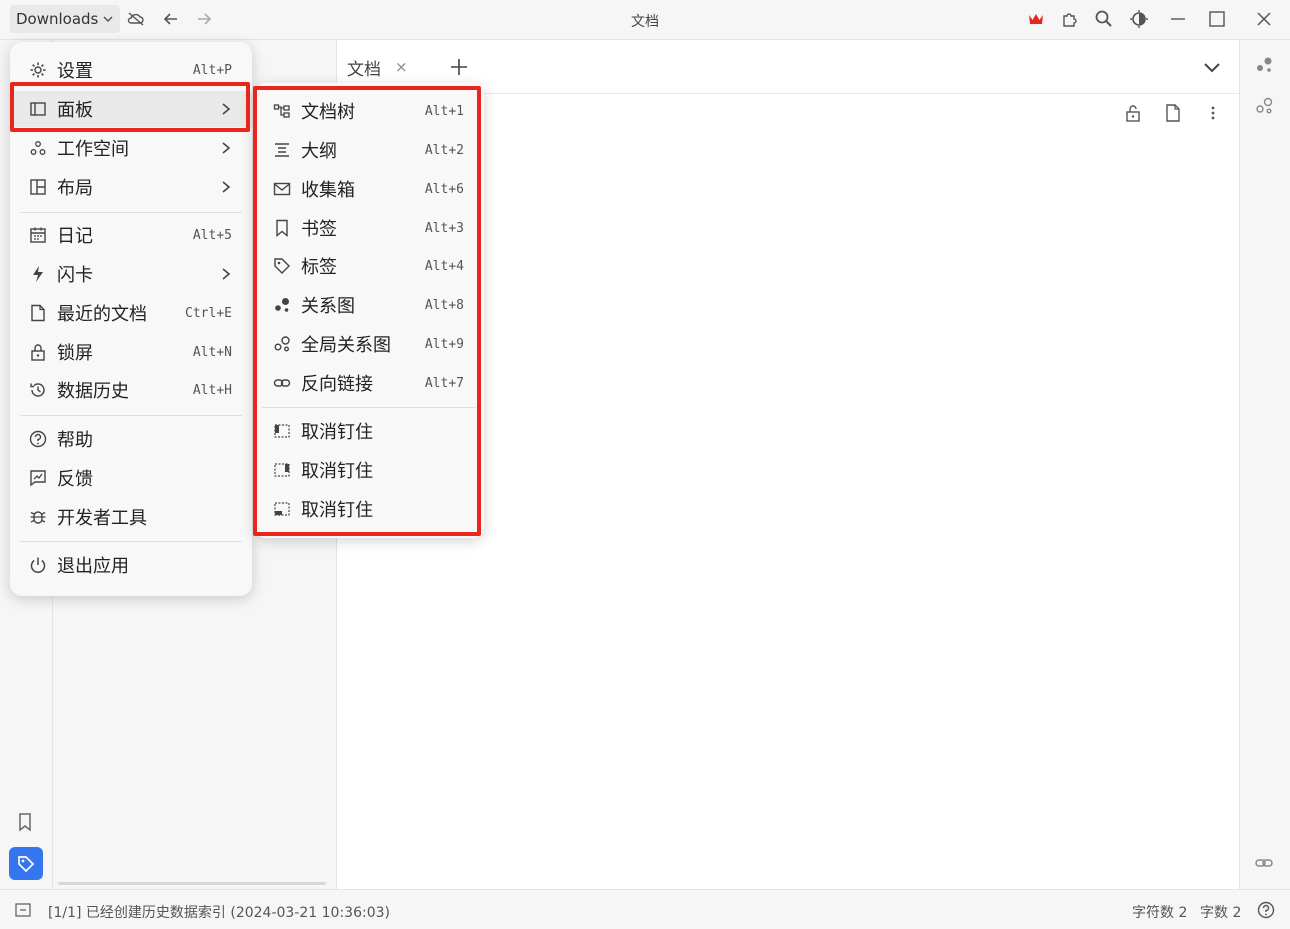 This screenshot has height=929, width=1290. What do you see at coordinates (1139, 19) in the screenshot?
I see `theme-icon` at bounding box center [1139, 19].